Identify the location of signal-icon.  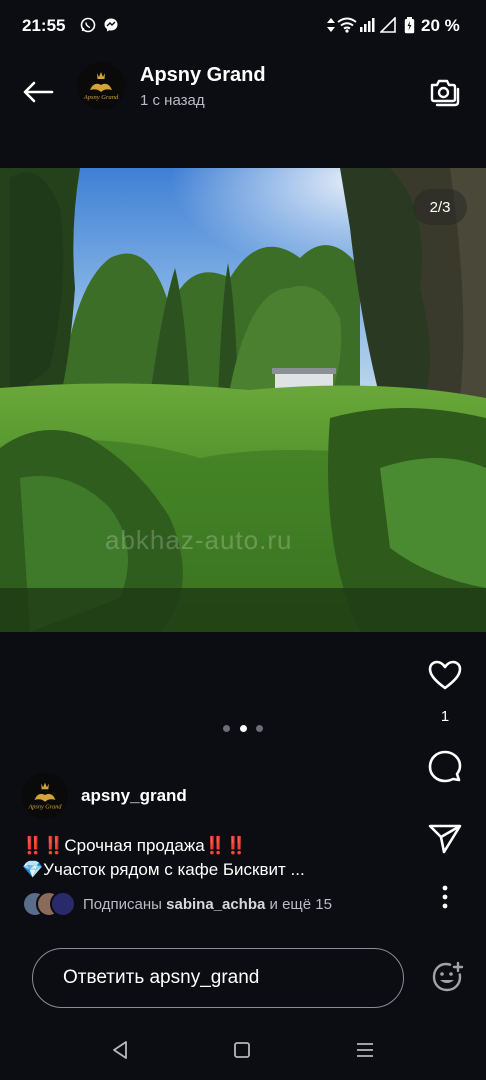
(367, 27).